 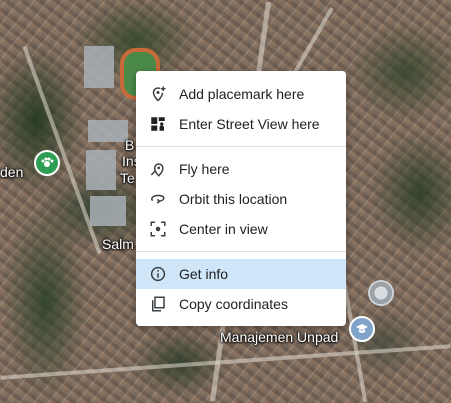 I want to click on menu-item-orbit: Orbit this location, so click(x=241, y=199).